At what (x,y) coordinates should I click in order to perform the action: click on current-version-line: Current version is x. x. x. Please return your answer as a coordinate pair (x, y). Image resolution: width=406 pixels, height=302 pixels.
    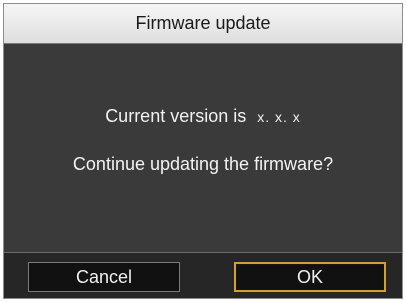
    Looking at the image, I should click on (203, 116).